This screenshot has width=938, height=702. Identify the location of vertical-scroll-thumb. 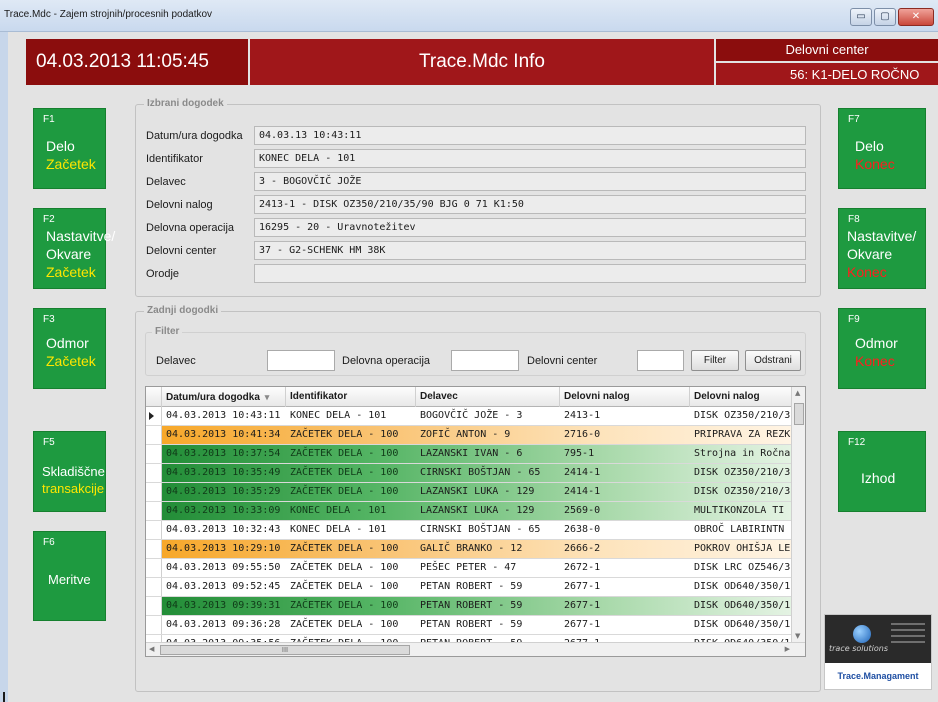
(799, 414).